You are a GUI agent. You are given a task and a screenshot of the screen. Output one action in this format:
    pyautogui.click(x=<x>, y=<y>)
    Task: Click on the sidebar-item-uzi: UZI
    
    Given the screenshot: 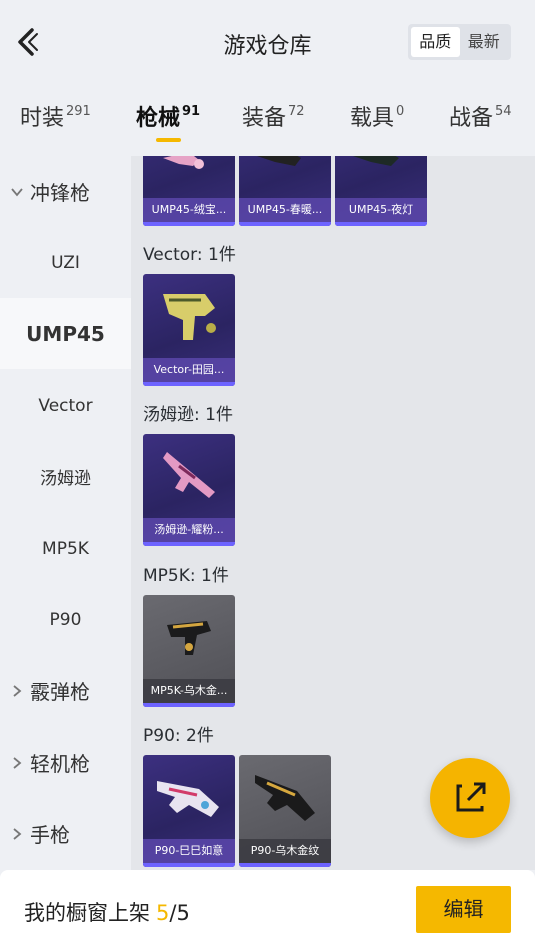 What is the action you would take?
    pyautogui.click(x=65, y=262)
    